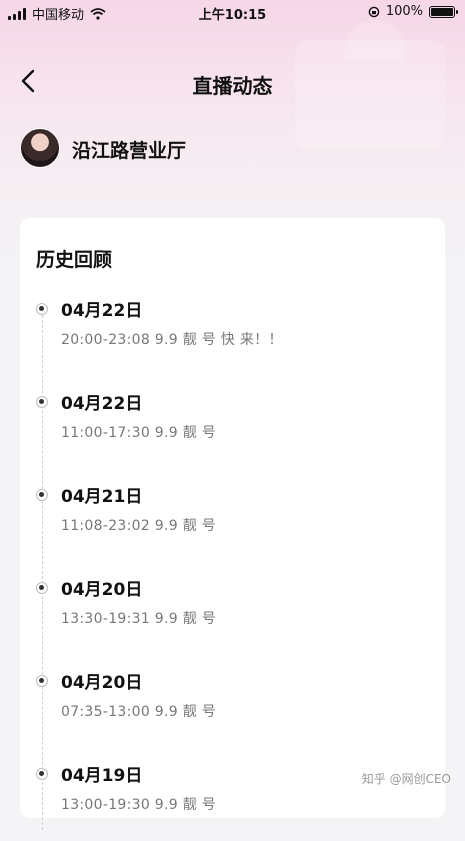  What do you see at coordinates (232, 86) in the screenshot?
I see `page-title: 直播动态` at bounding box center [232, 86].